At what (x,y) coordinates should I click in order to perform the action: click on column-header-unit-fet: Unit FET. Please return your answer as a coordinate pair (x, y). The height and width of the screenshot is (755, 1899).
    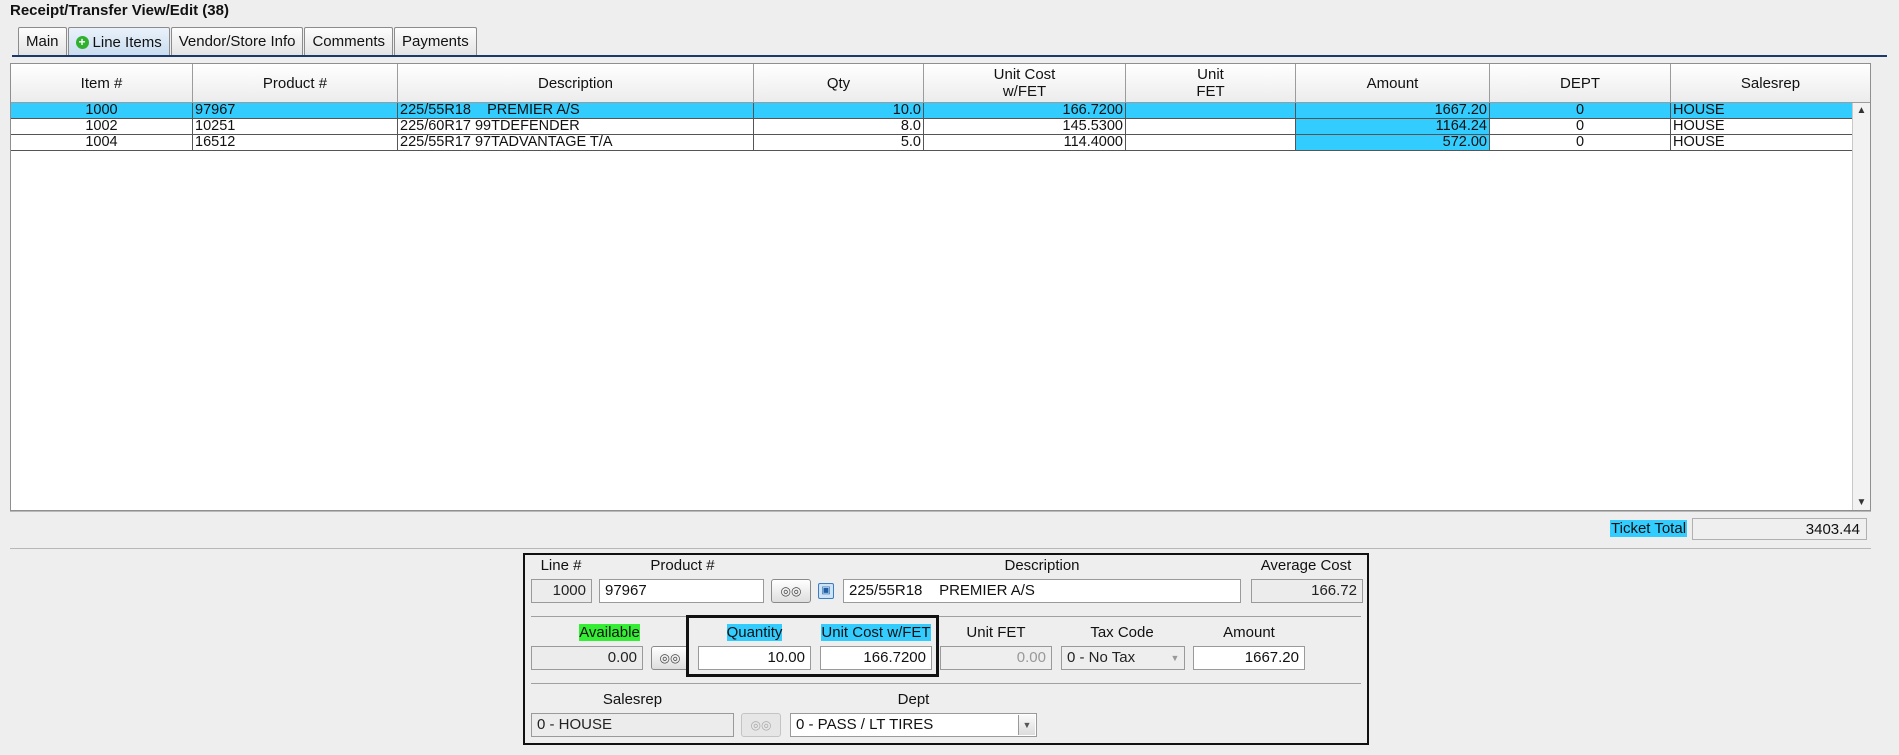
    Looking at the image, I should click on (1211, 83).